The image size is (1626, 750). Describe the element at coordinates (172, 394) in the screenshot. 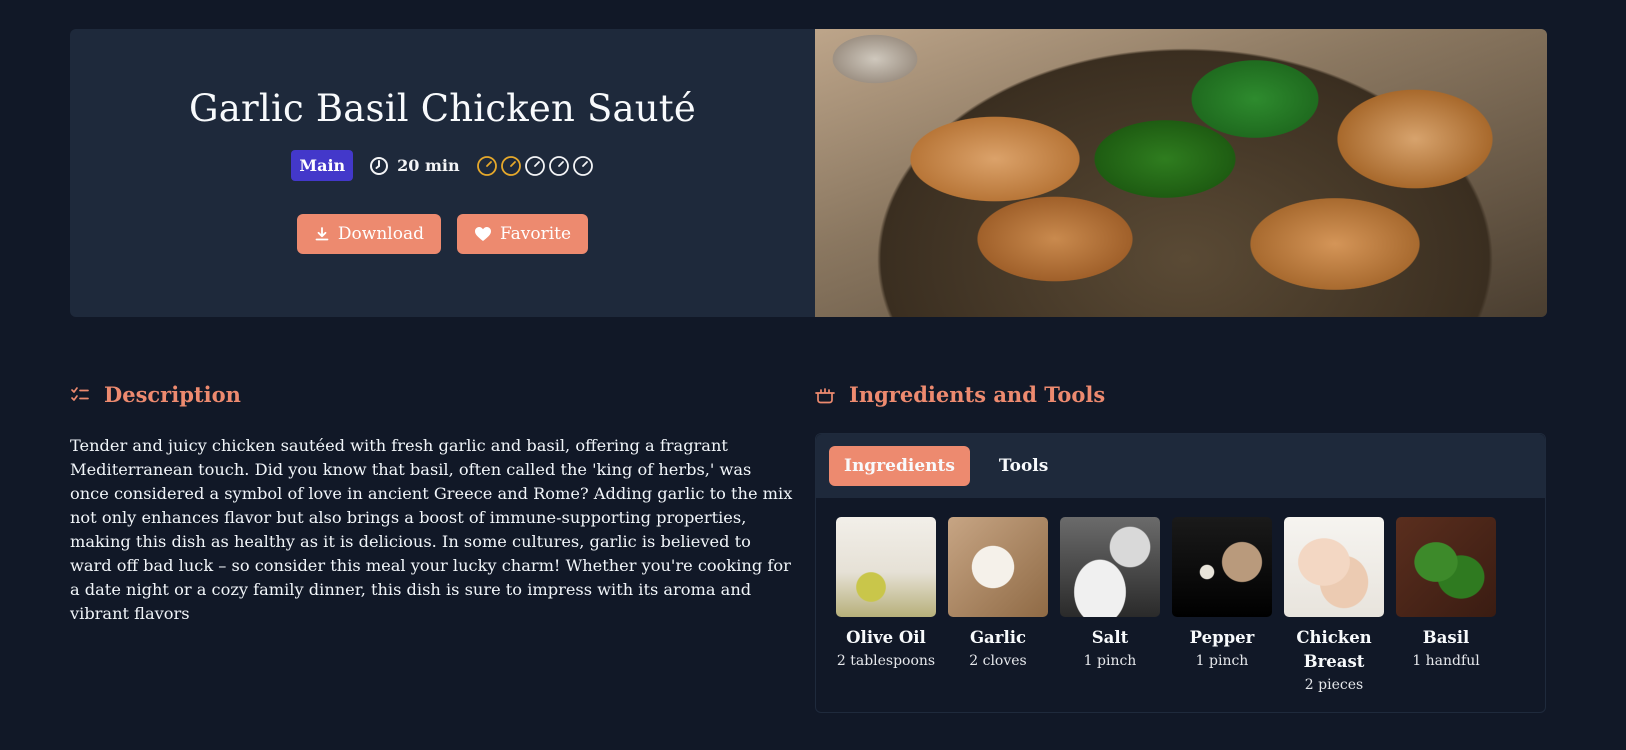

I see `description-heading-label: Description` at that location.